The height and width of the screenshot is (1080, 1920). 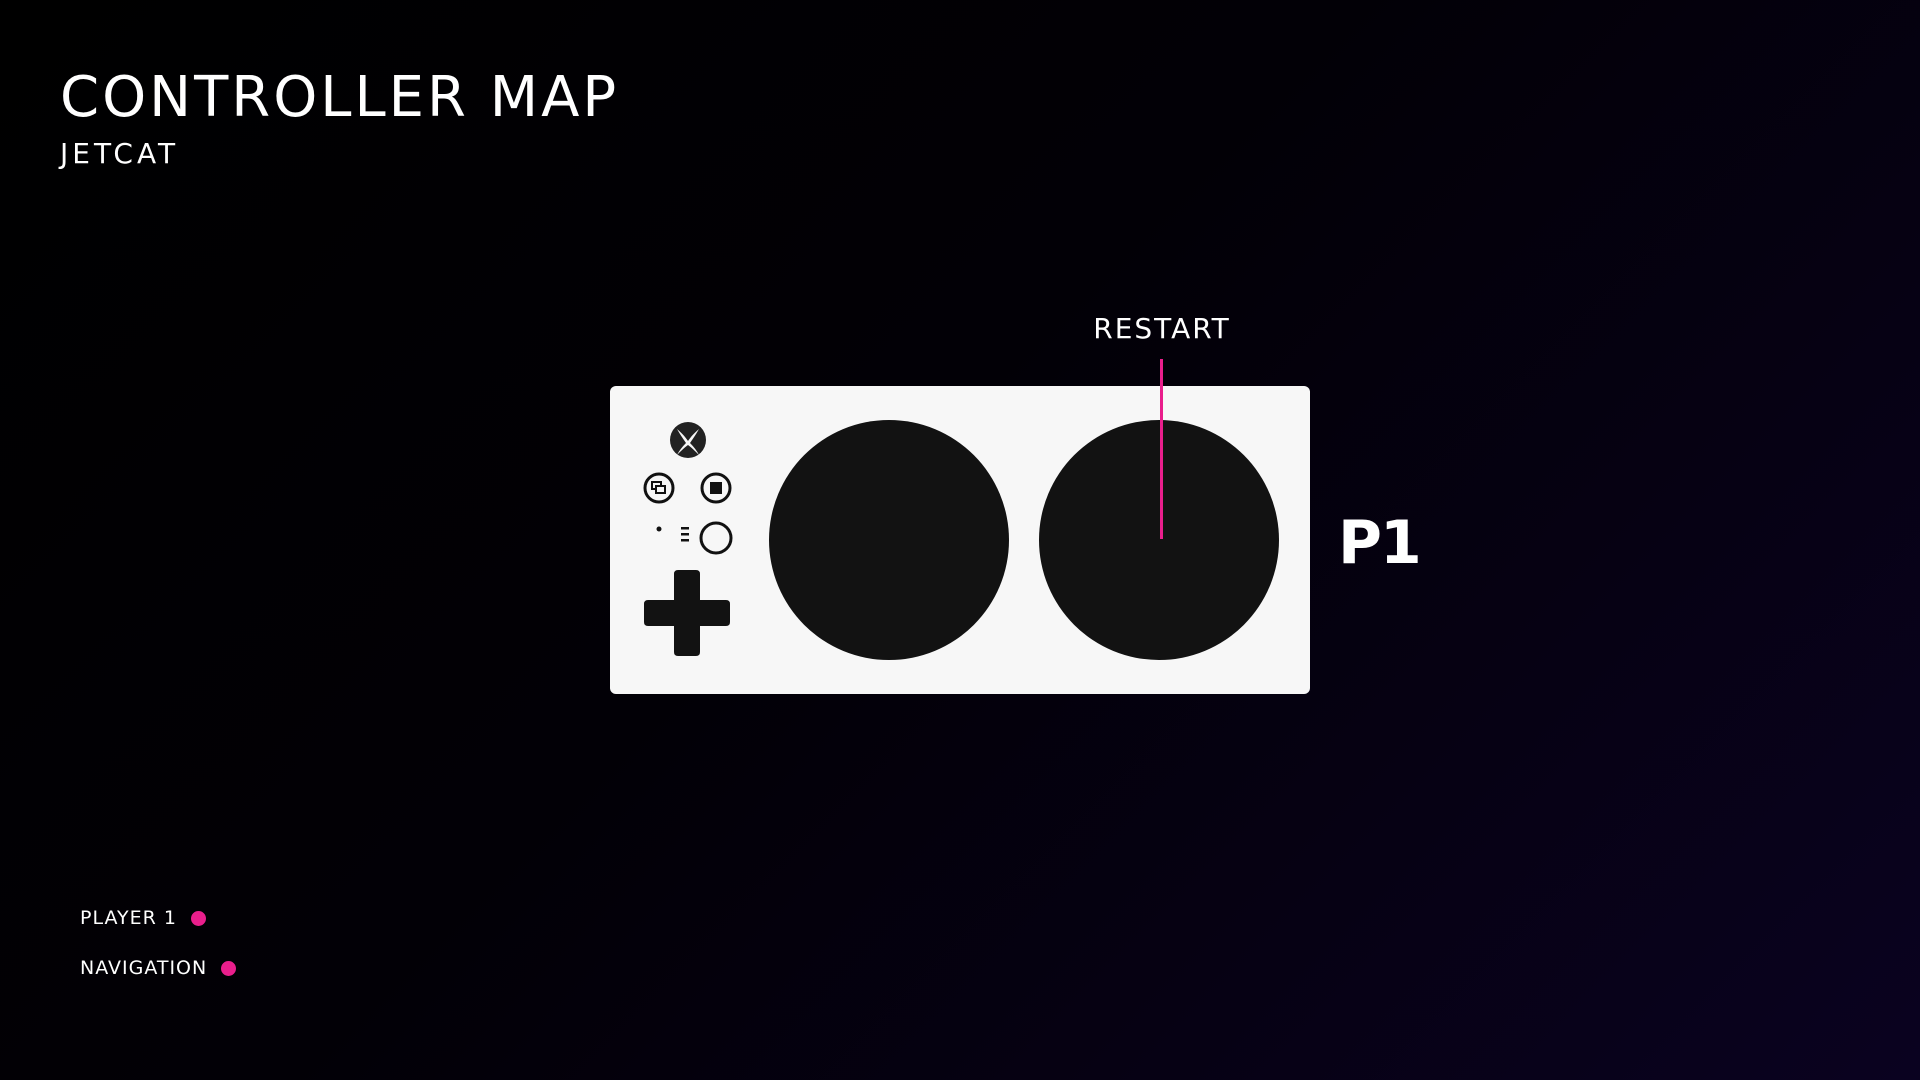 What do you see at coordinates (1162, 328) in the screenshot?
I see `restart-mapping-label: RESTART` at bounding box center [1162, 328].